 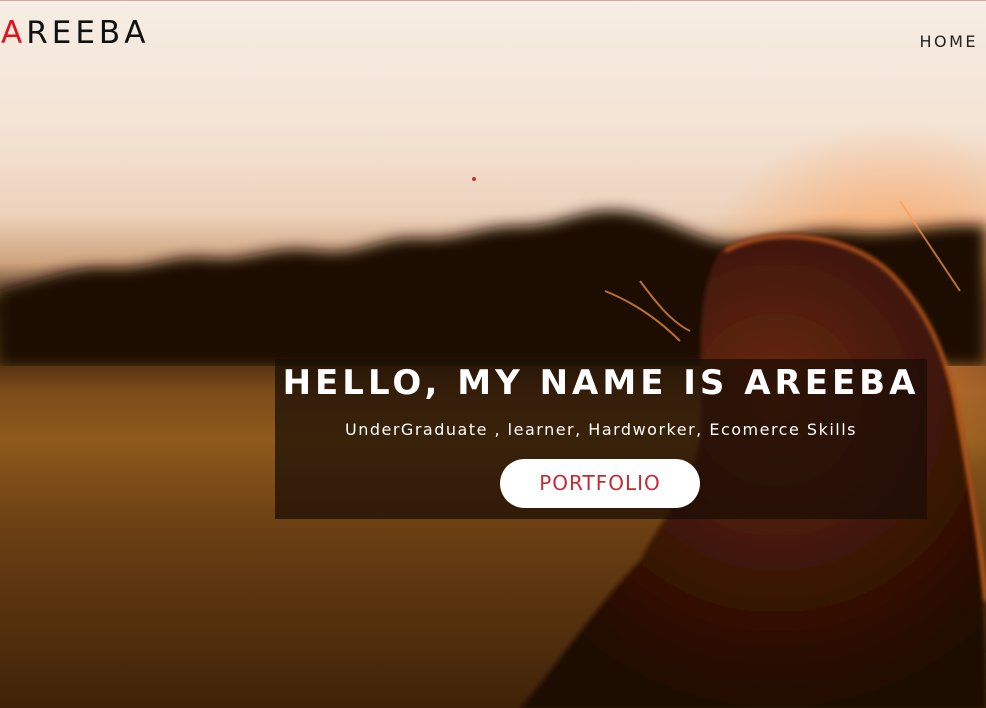 I want to click on site-logo: AREEBA, so click(x=75, y=33).